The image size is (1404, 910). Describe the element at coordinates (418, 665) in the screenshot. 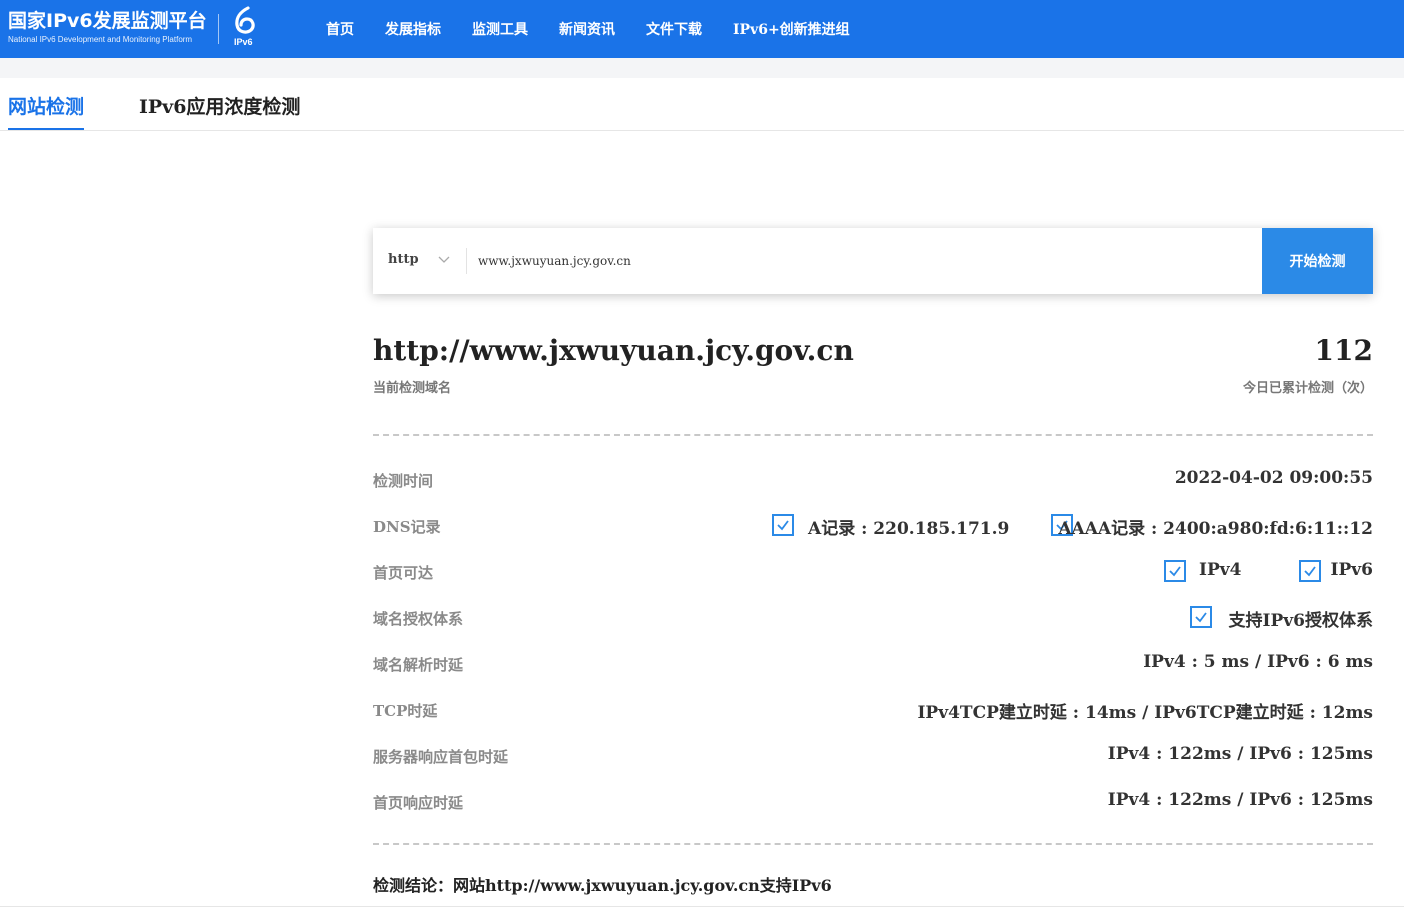

I see `row-label: 域名解析时延` at that location.